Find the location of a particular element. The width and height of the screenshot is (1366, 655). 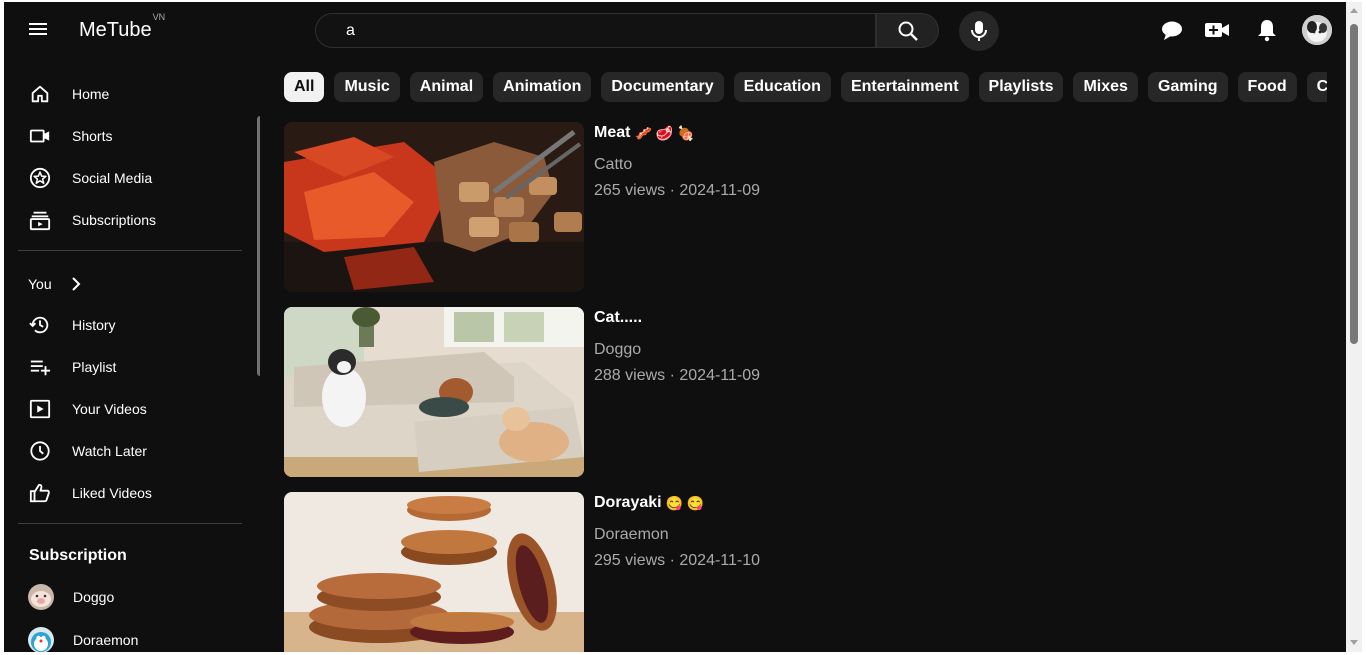

voice-search-button is located at coordinates (979, 31).